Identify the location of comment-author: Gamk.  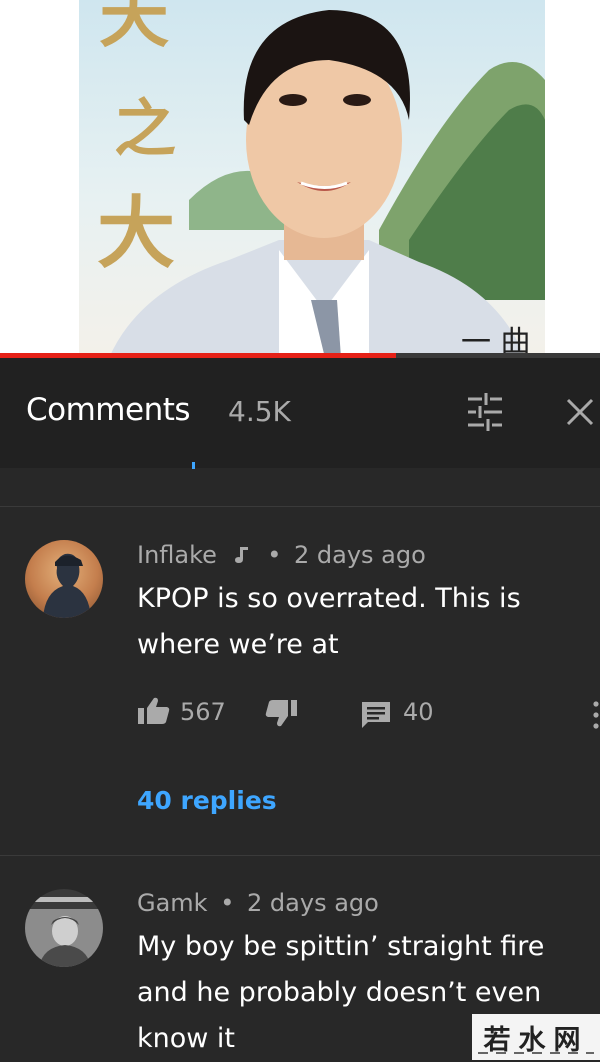
(172, 903).